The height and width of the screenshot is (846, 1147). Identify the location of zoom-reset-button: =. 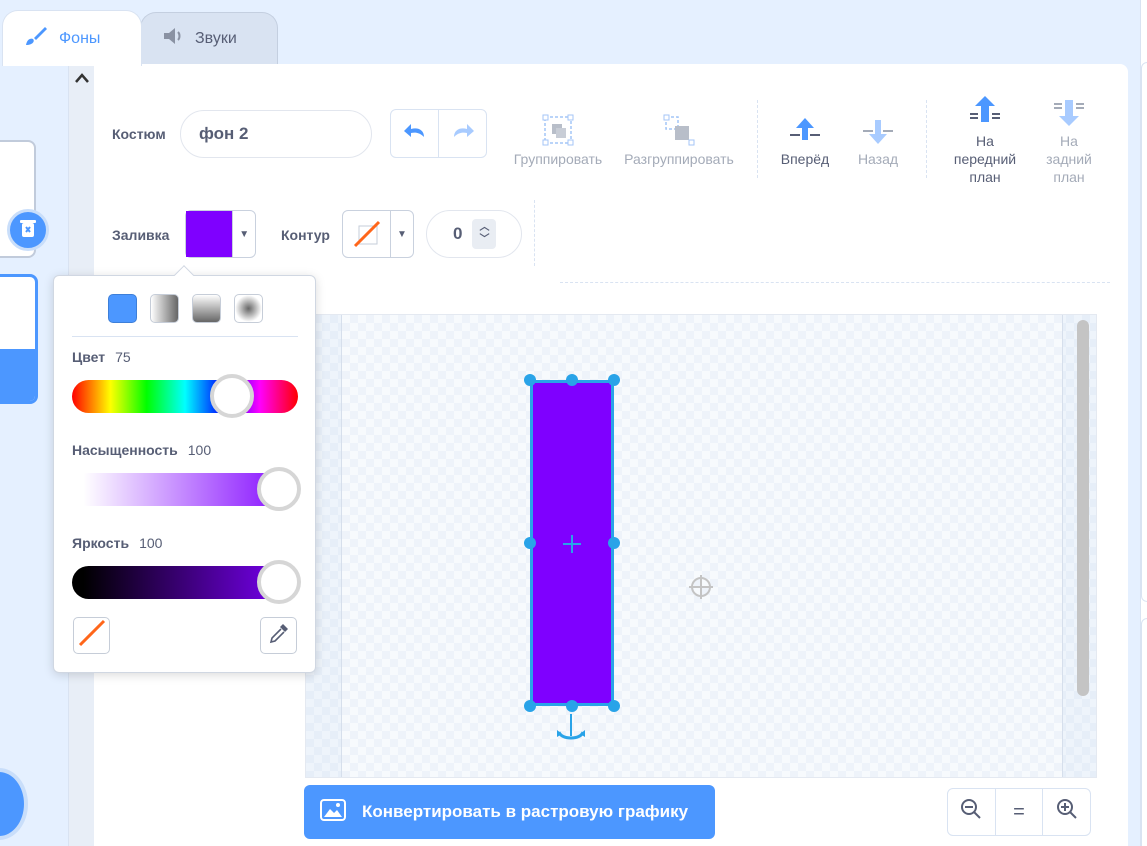
(1018, 812).